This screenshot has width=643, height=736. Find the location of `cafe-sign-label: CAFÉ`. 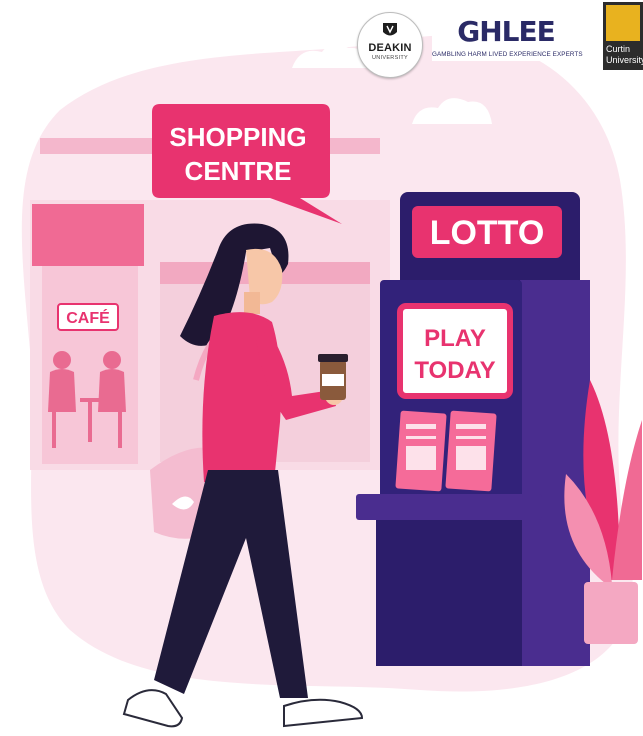

cafe-sign-label: CAFÉ is located at coordinates (88, 317).